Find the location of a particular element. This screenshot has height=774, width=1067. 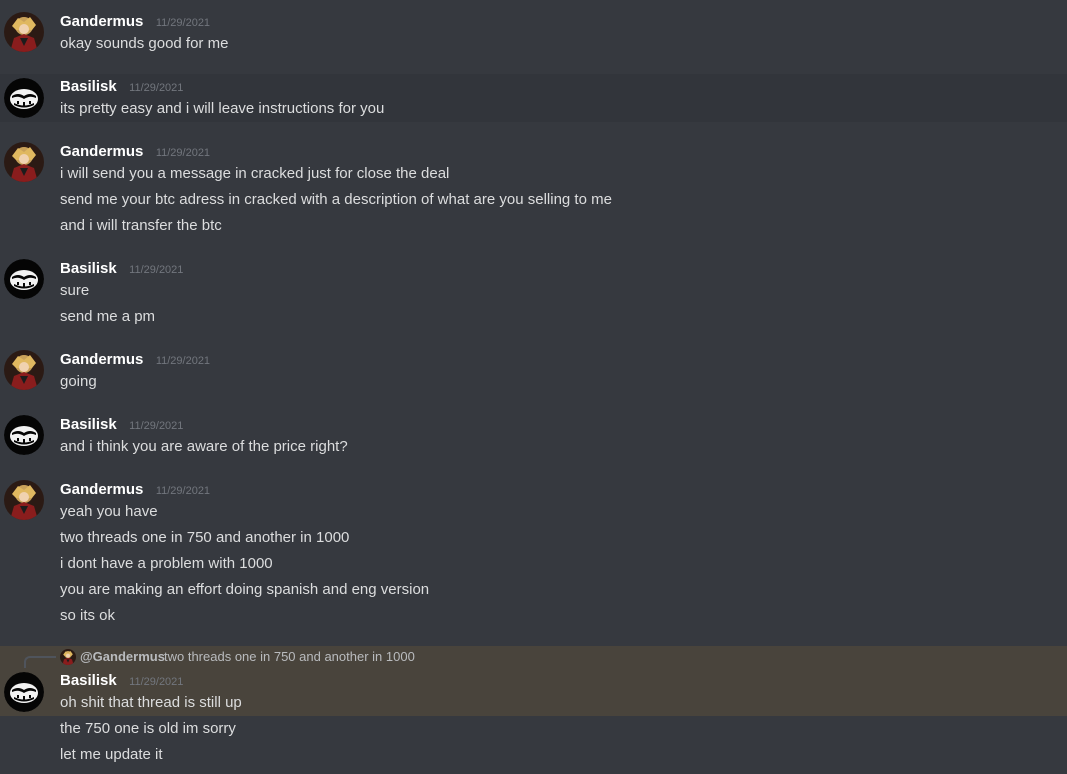

reply-spine is located at coordinates (40, 662).